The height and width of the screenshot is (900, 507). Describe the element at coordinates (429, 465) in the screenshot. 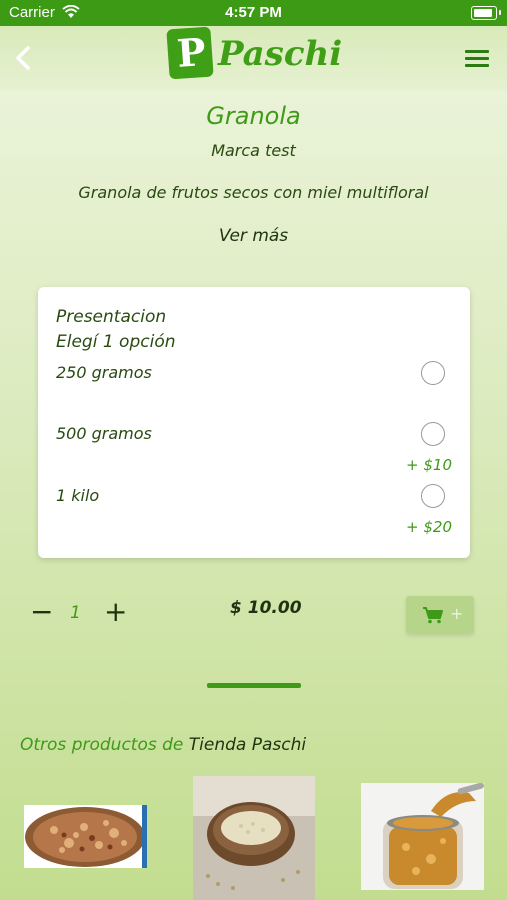

I see `option-extra-price: + $10` at that location.